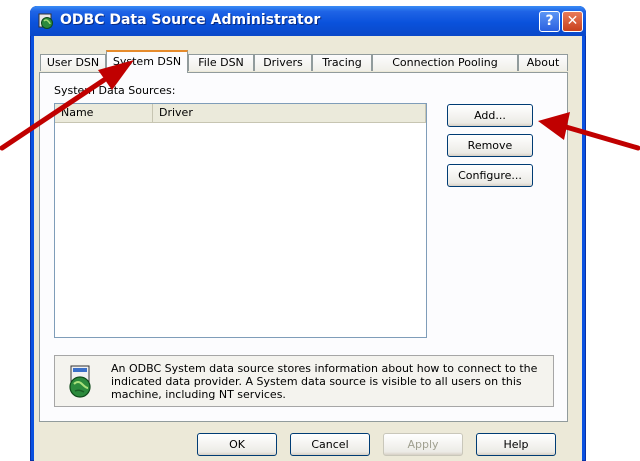 The width and height of the screenshot is (640, 461). I want to click on system-data-sources-label: System Data Sources:, so click(115, 90).